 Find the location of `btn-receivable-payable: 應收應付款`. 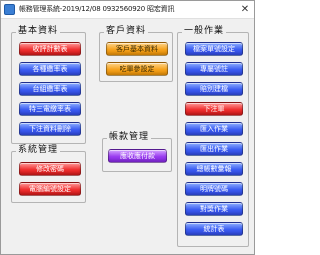

btn-receivable-payable: 應收應付款 is located at coordinates (137, 156).